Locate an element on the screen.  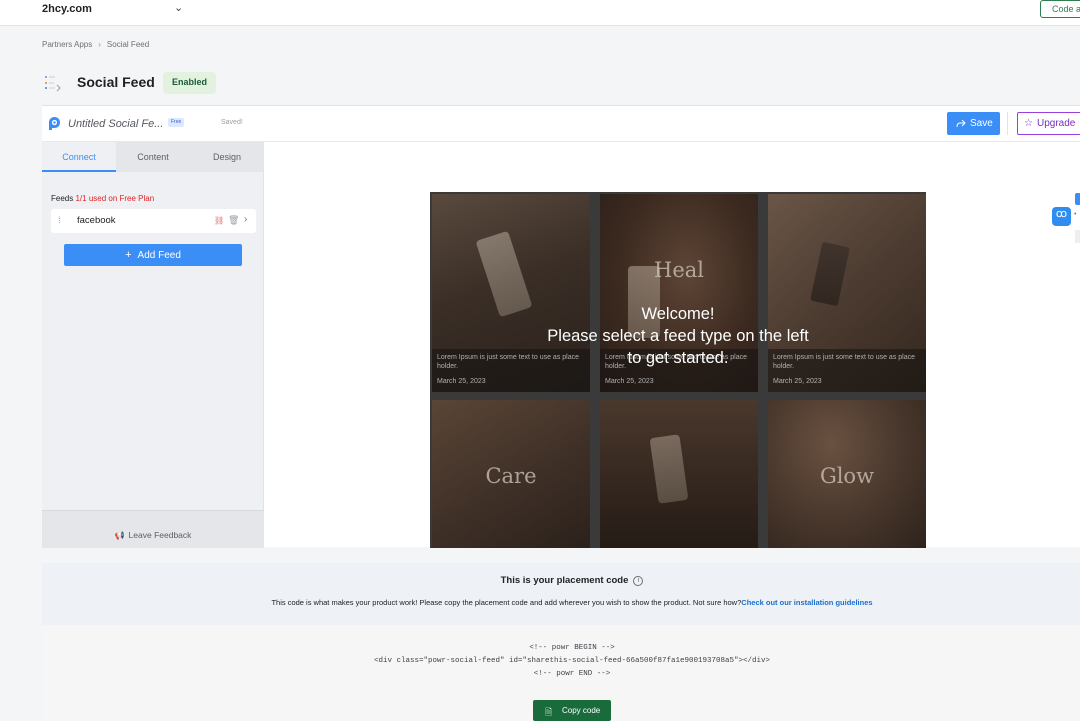
welcome-heading: Welcome! is located at coordinates (678, 314).